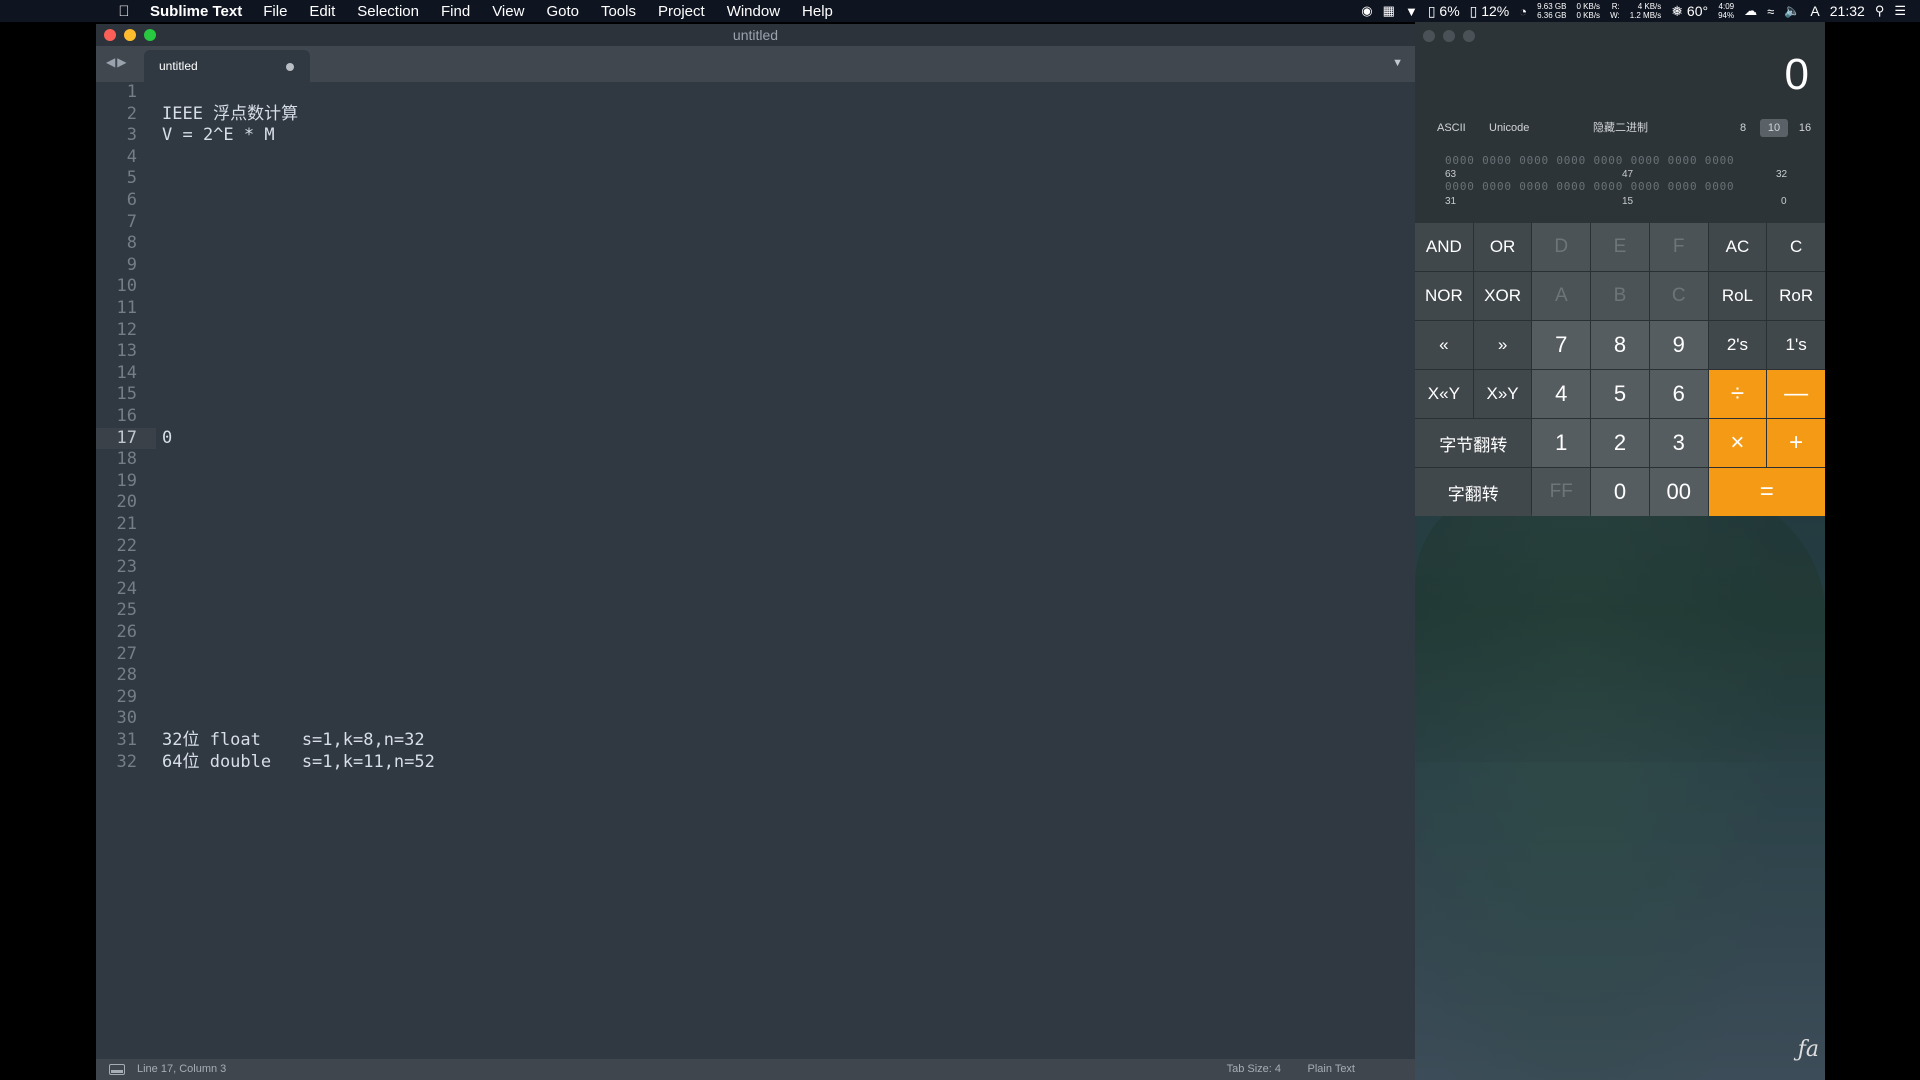 The height and width of the screenshot is (1080, 1920). What do you see at coordinates (1502, 394) in the screenshot?
I see `x-shift-right-y-button: X»Y` at bounding box center [1502, 394].